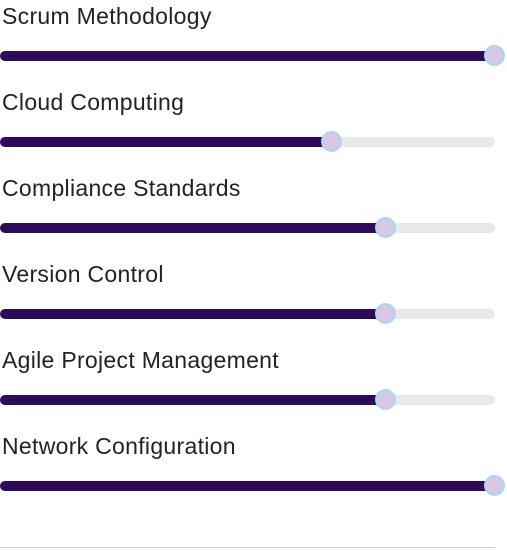  Describe the element at coordinates (107, 16) in the screenshot. I see `skill-label: Scrum Methodology` at that location.